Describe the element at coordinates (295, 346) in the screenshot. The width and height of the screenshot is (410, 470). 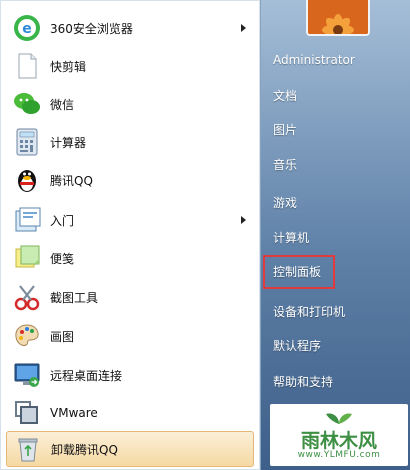
I see `place-default-programs: 默认程序` at that location.